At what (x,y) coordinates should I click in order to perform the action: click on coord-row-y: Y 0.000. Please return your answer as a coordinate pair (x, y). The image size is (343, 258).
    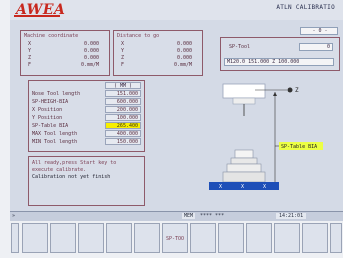
    Looking at the image, I should click on (63, 51).